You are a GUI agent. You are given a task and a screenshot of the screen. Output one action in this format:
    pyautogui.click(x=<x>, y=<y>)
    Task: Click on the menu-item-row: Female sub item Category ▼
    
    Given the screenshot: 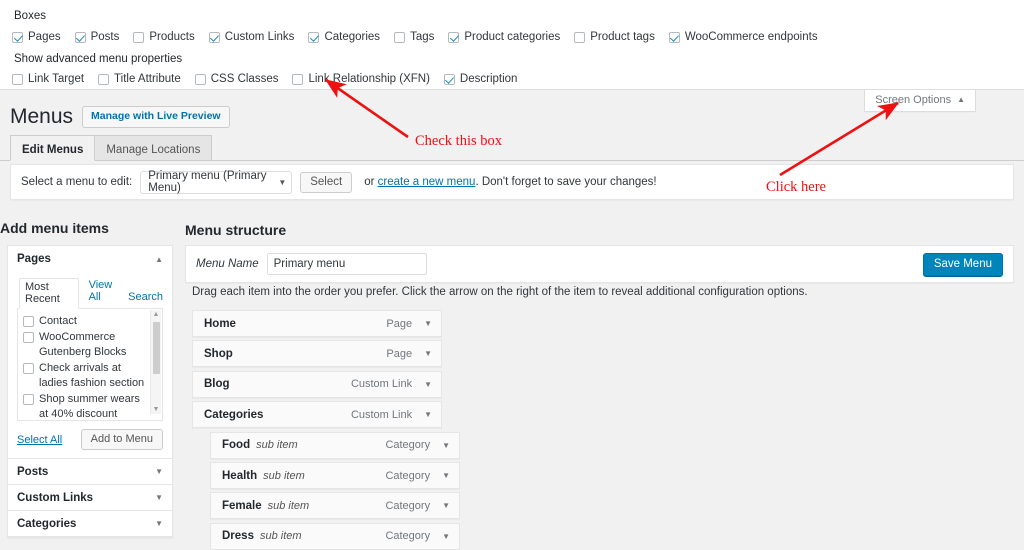 What is the action you would take?
    pyautogui.click(x=335, y=506)
    